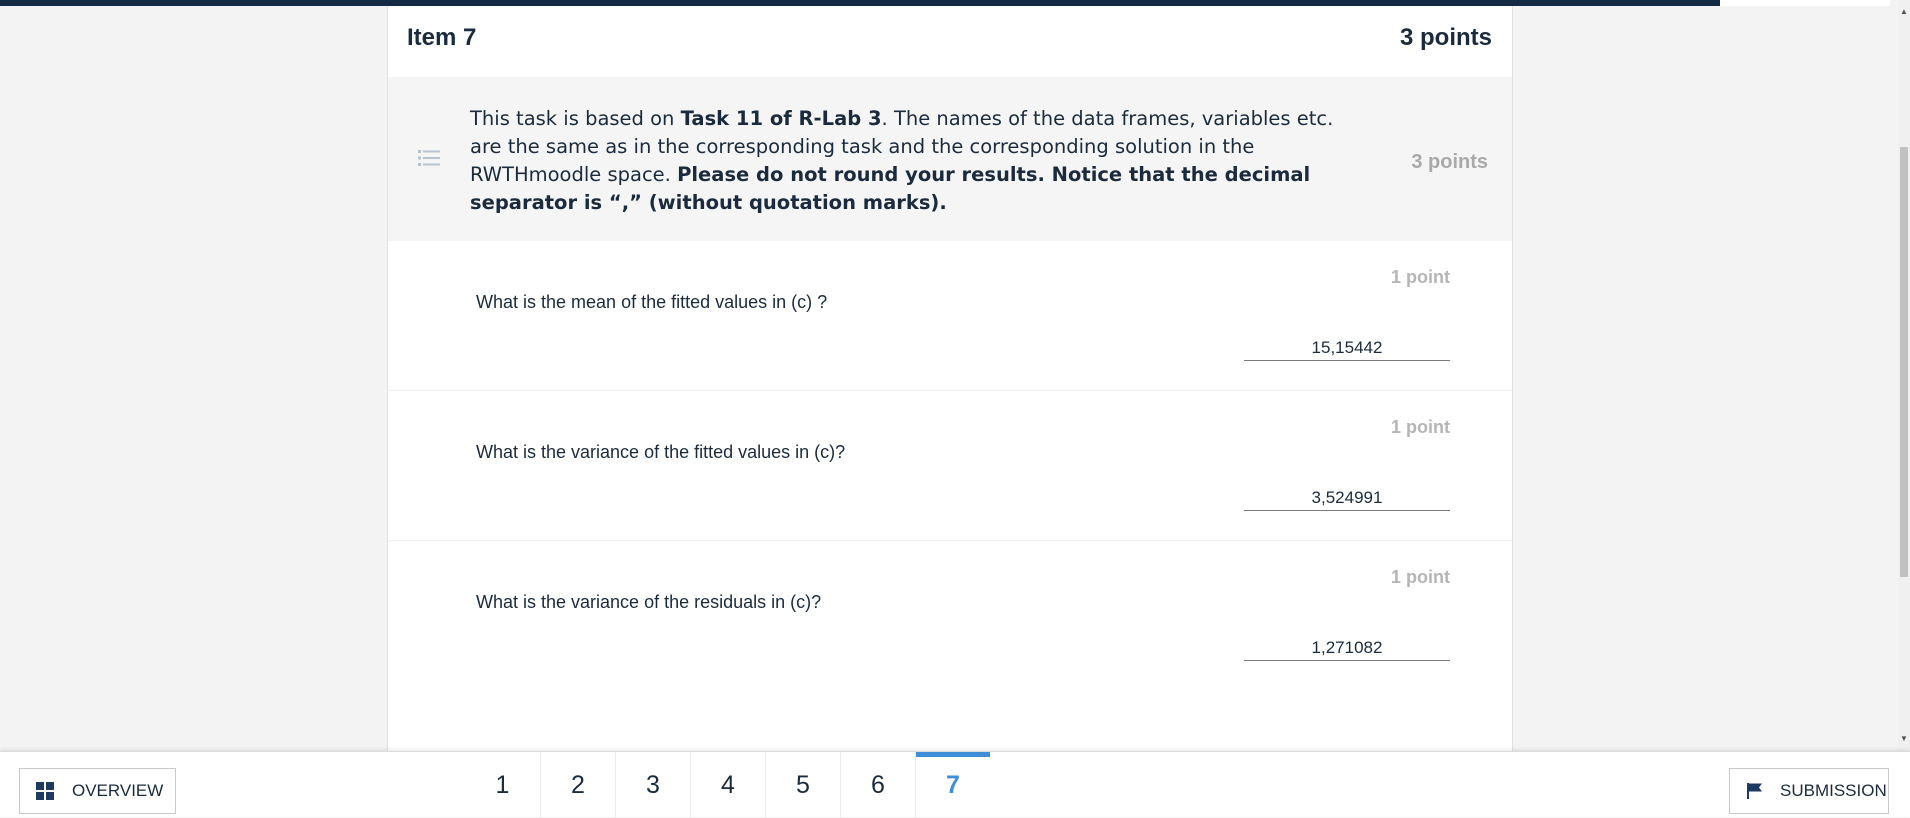 This screenshot has height=818, width=1910. I want to click on overview-button: OVERVIEW, so click(97, 791).